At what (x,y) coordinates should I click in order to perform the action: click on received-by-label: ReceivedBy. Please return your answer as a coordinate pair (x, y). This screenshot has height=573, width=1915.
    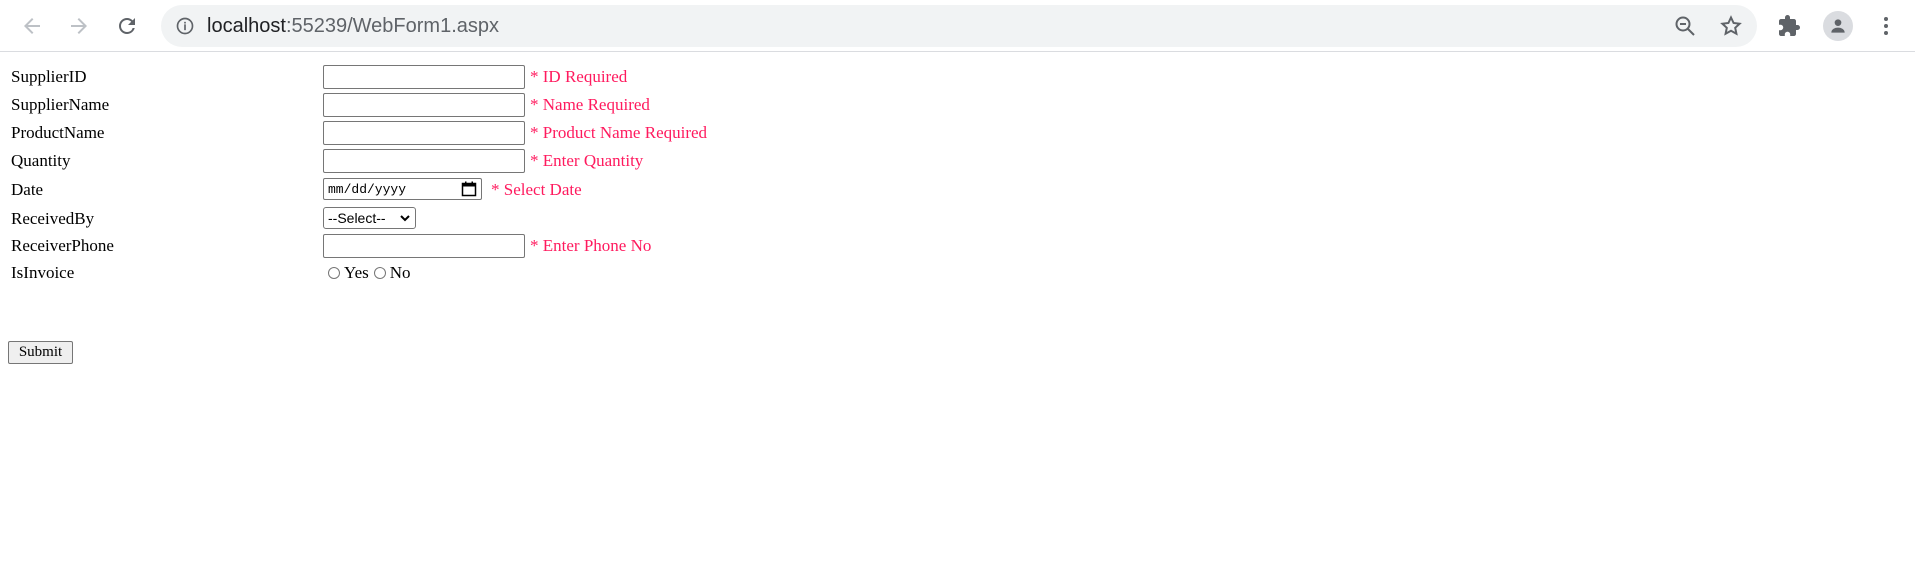
    Looking at the image, I should click on (53, 218).